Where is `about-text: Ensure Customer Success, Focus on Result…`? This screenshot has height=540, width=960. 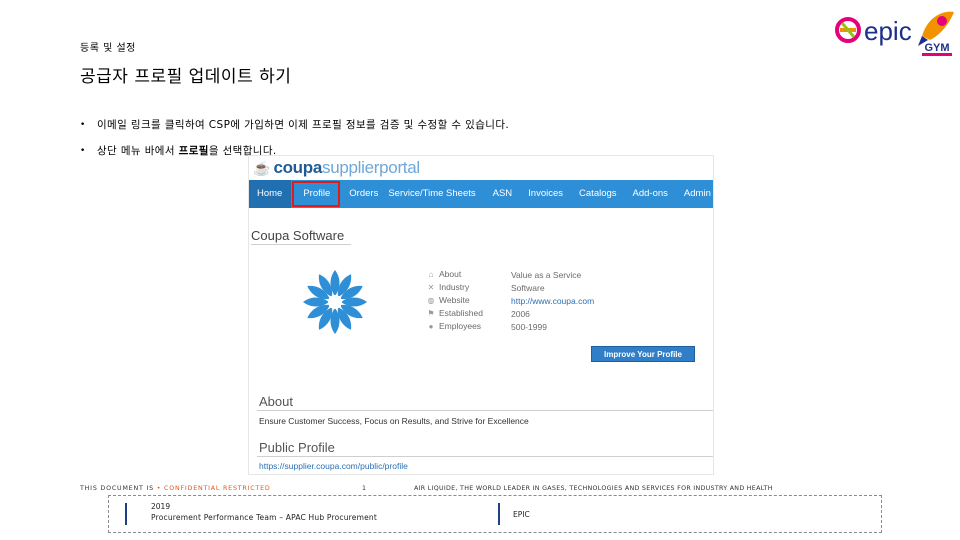
about-text: Ensure Customer Success, Focus on Result… is located at coordinates (394, 421).